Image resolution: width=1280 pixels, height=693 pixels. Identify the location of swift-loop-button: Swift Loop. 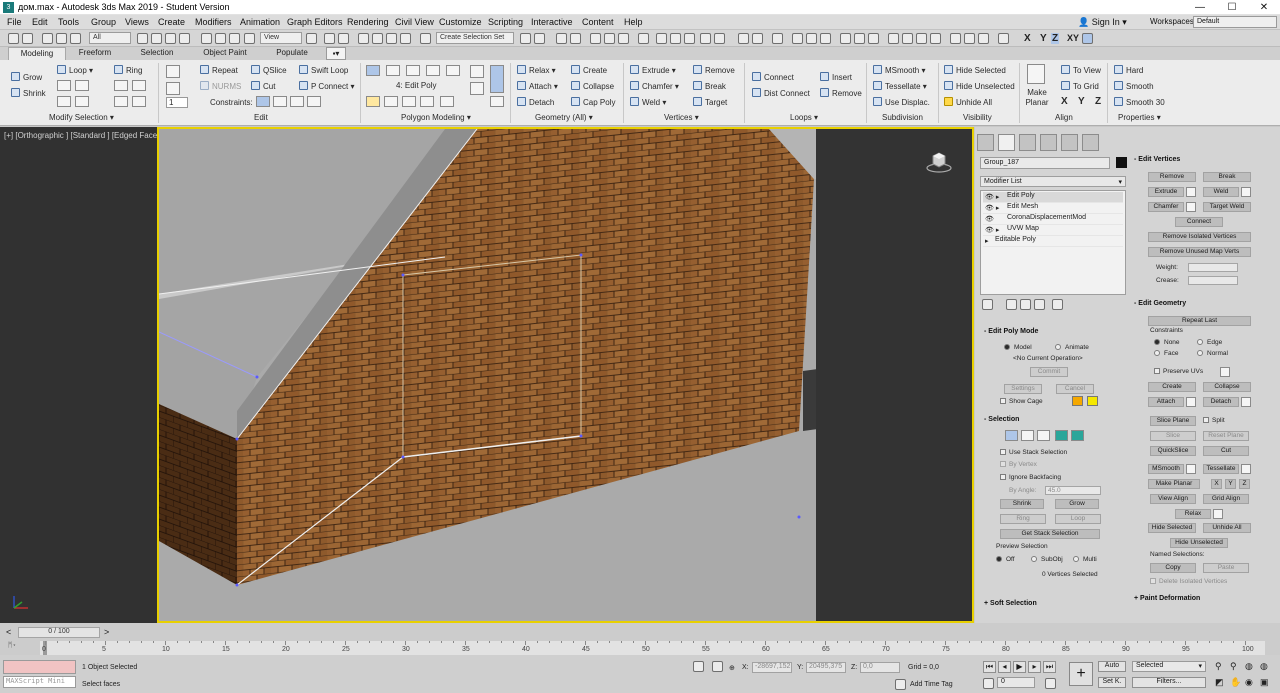
(323, 70).